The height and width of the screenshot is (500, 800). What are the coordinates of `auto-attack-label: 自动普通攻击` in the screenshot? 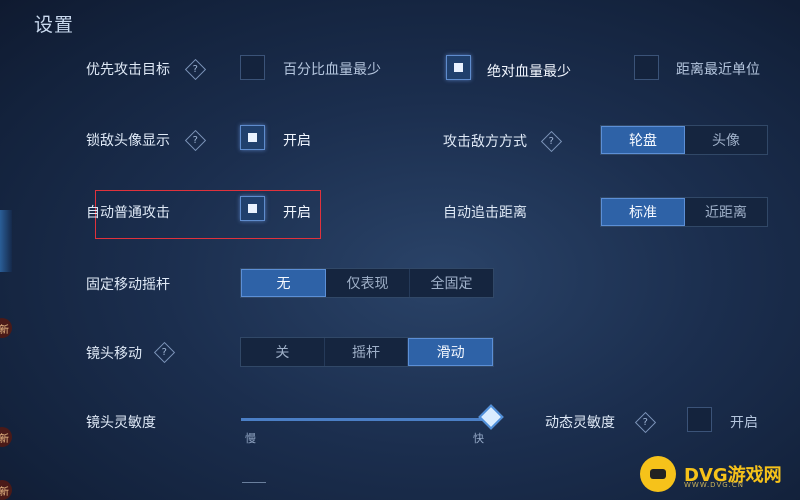 It's located at (128, 213).